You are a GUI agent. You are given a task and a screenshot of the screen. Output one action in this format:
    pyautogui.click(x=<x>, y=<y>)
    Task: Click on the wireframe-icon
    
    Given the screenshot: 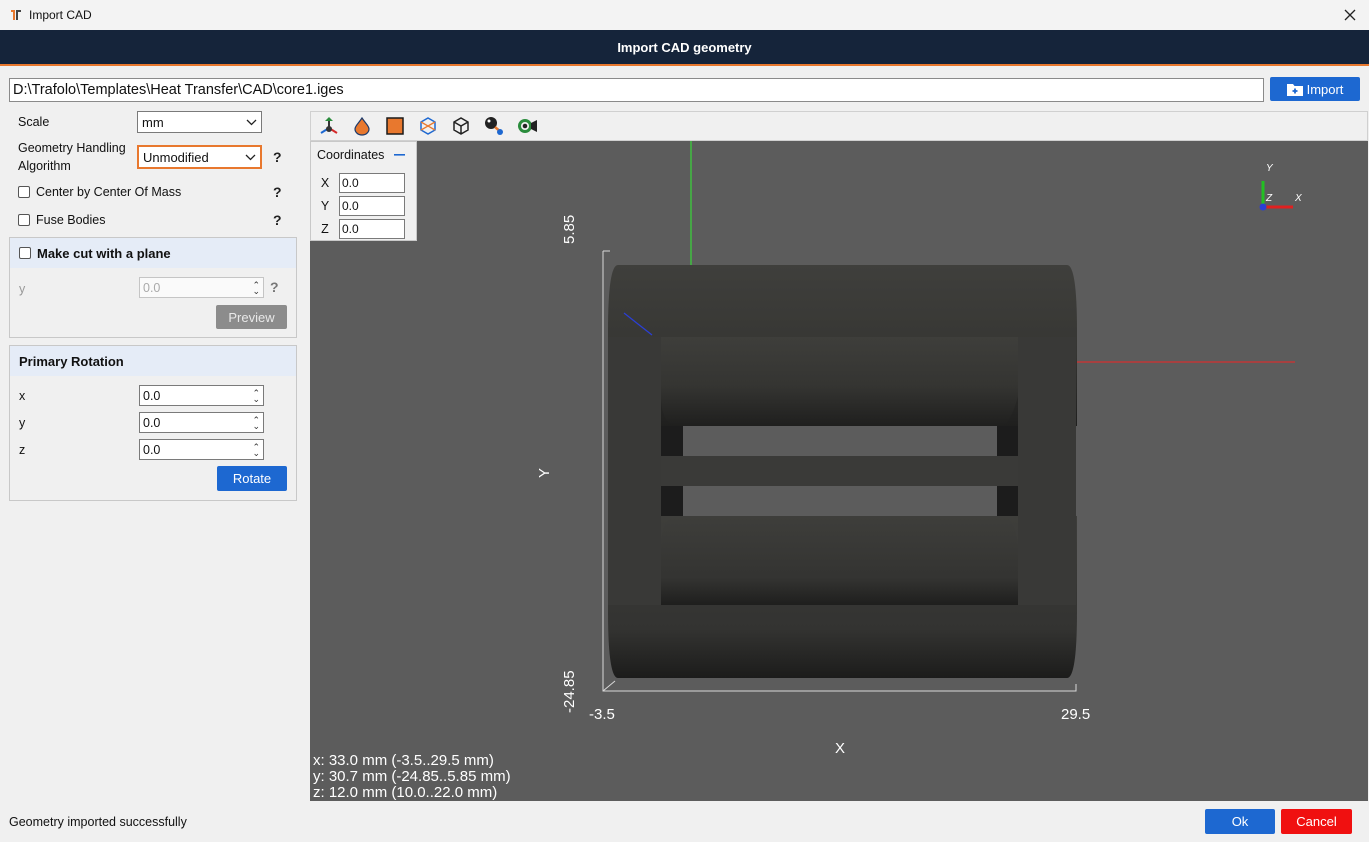 What is the action you would take?
    pyautogui.click(x=428, y=126)
    